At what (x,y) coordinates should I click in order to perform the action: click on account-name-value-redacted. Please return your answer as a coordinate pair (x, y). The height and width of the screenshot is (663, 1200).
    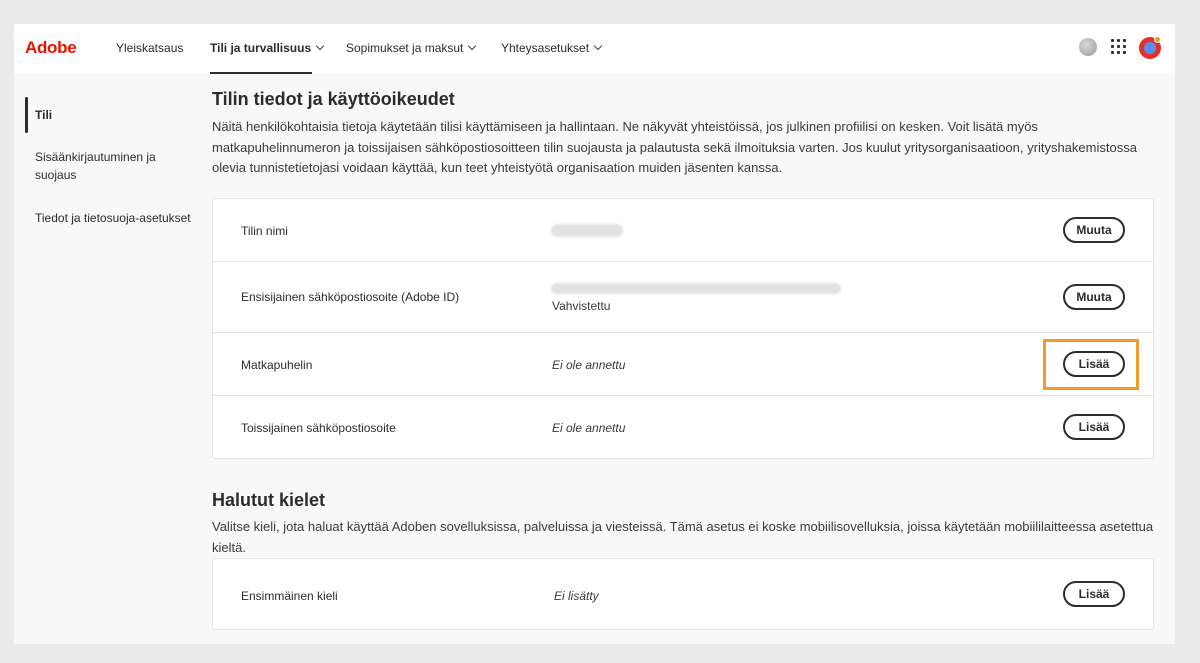
    Looking at the image, I should click on (587, 230).